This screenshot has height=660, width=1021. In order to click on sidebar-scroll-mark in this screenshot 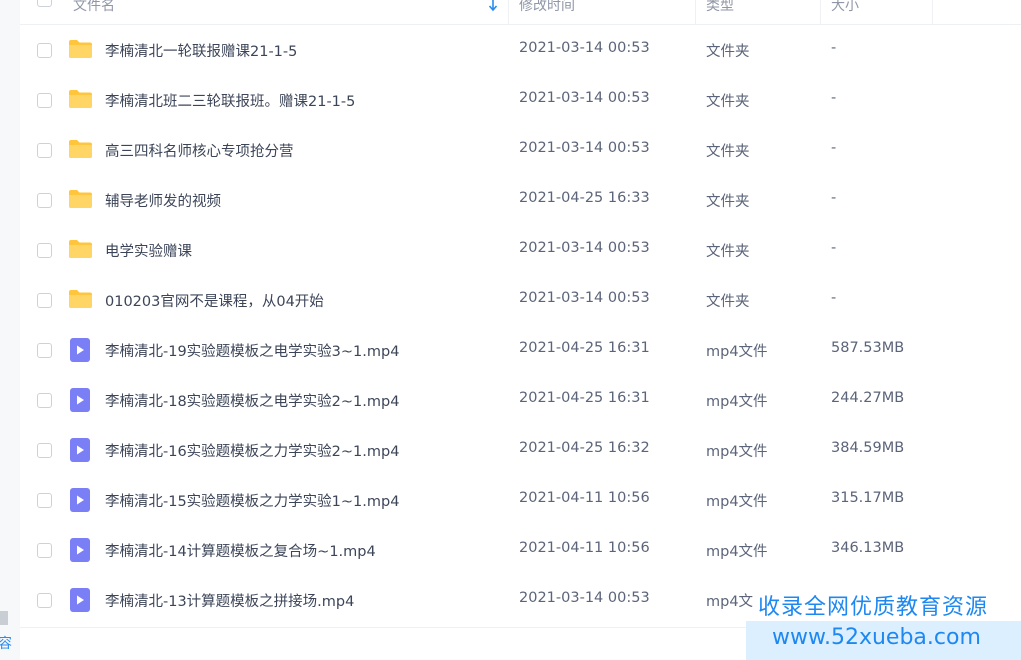, I will do `click(4, 618)`.